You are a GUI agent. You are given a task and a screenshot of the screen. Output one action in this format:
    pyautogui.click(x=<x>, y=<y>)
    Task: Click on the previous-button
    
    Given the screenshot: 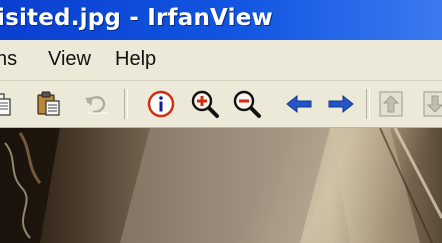 What is the action you would take?
    pyautogui.click(x=299, y=104)
    